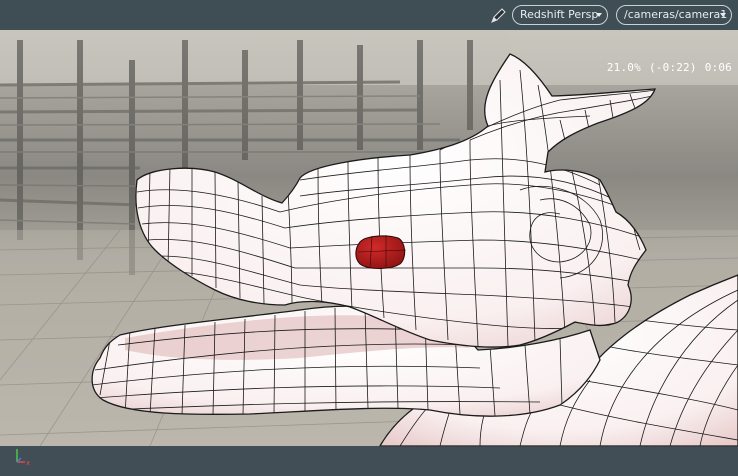 This screenshot has height=476, width=738. Describe the element at coordinates (498, 16) in the screenshot. I see `pencil-icon` at that location.